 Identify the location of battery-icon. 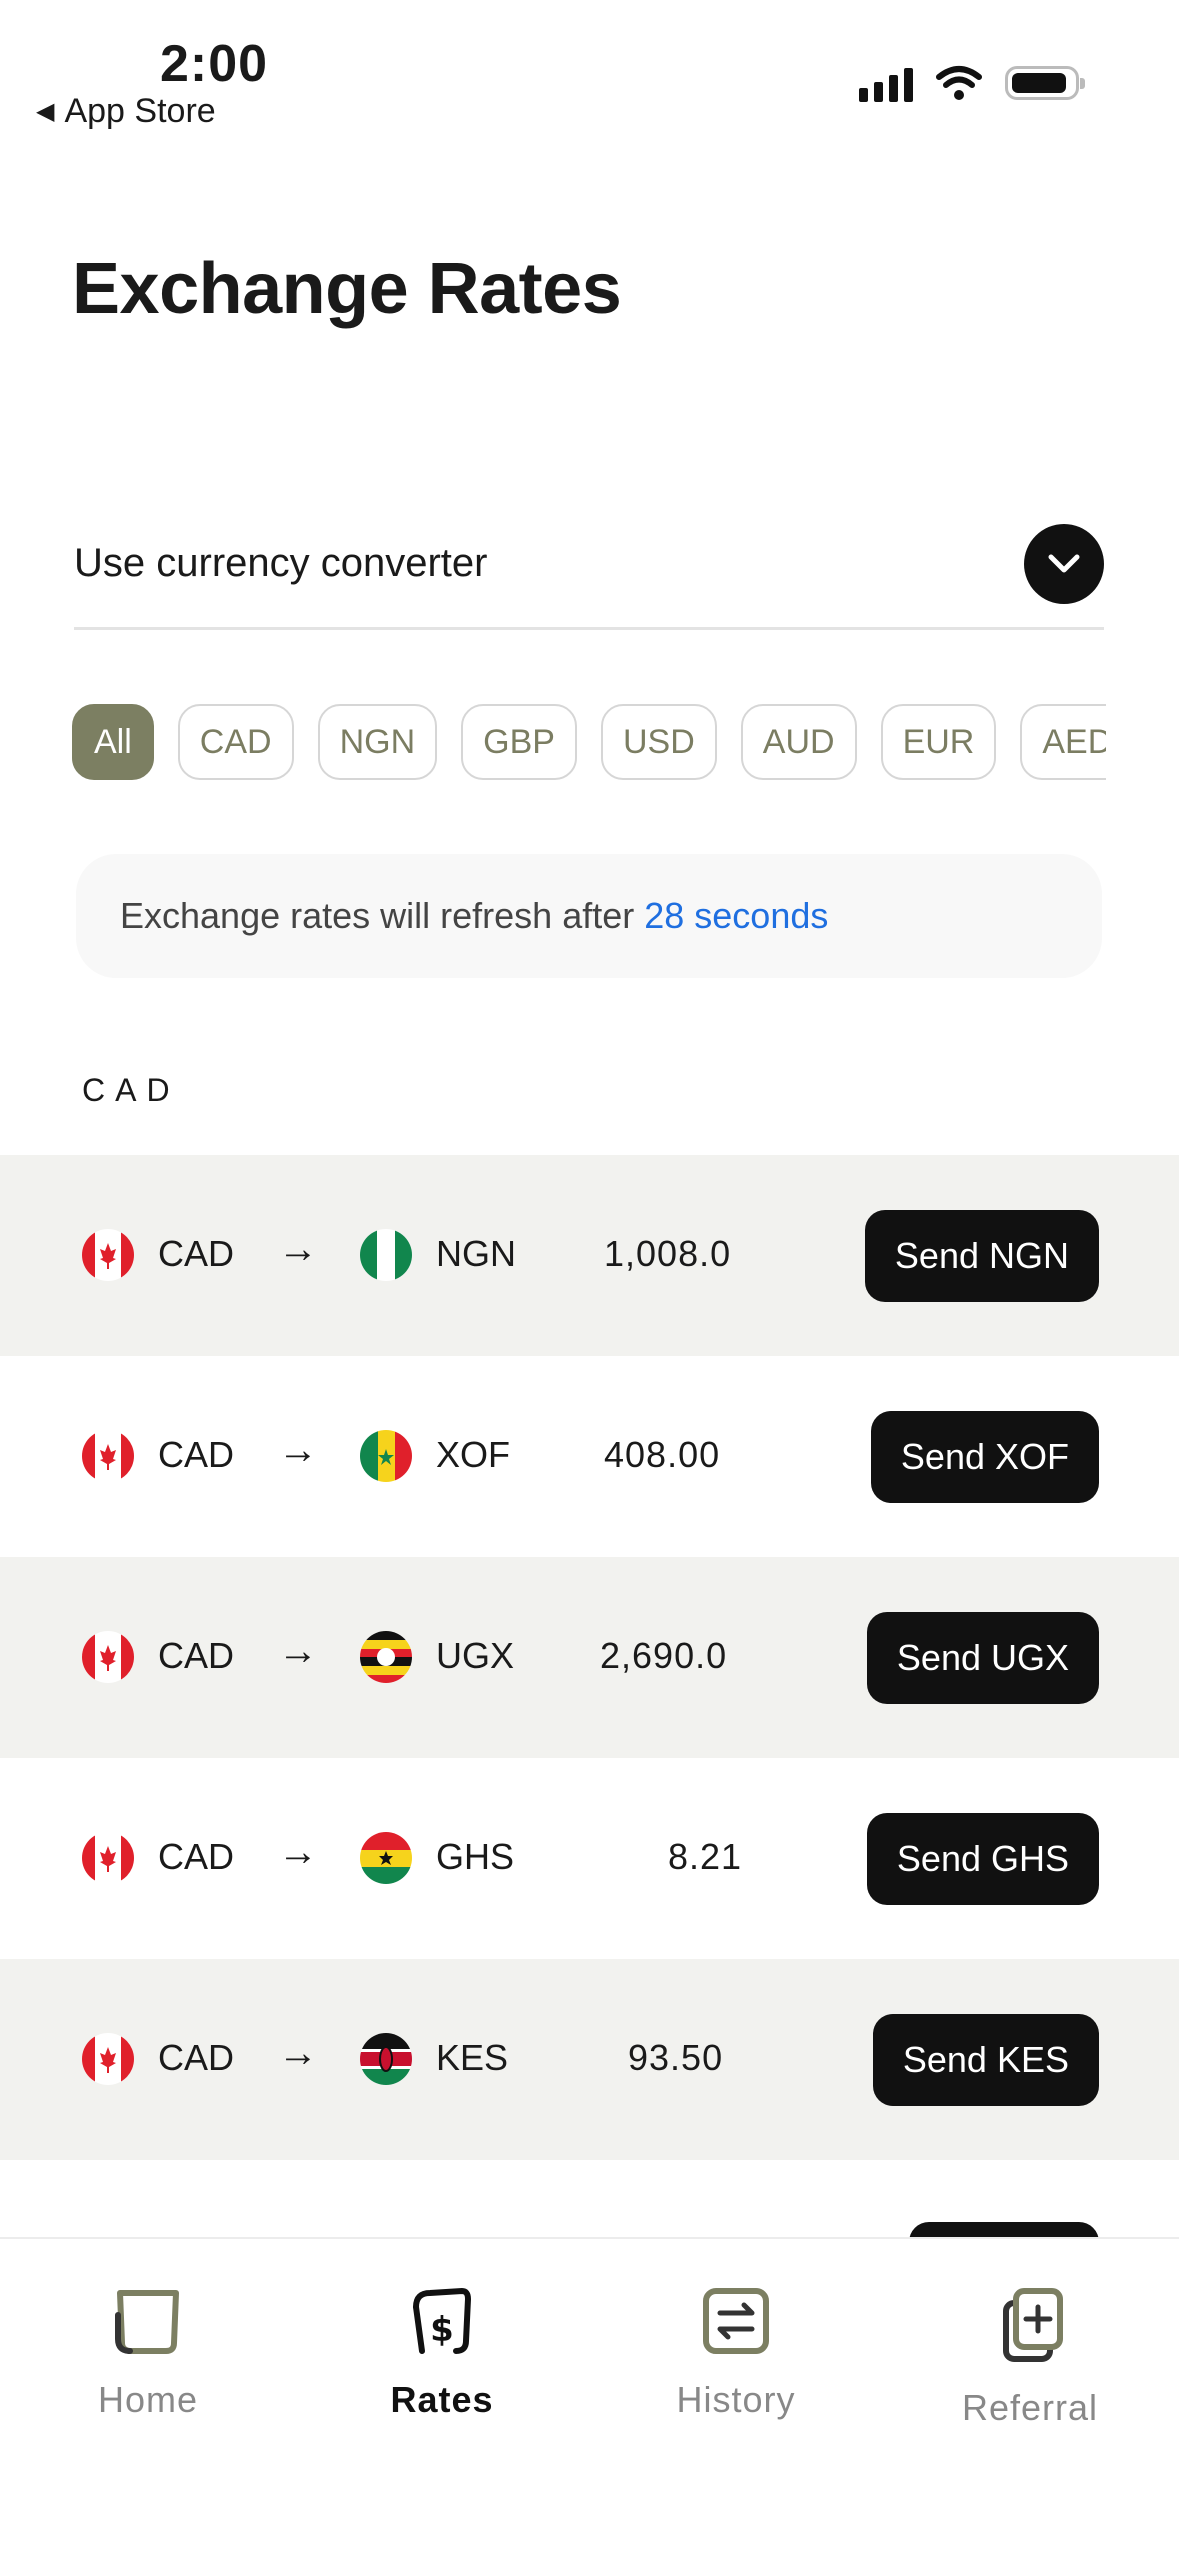
(1045, 83).